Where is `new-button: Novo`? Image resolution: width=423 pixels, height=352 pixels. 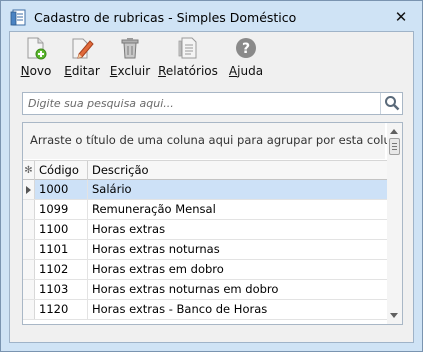
new-button: Novo is located at coordinates (36, 58).